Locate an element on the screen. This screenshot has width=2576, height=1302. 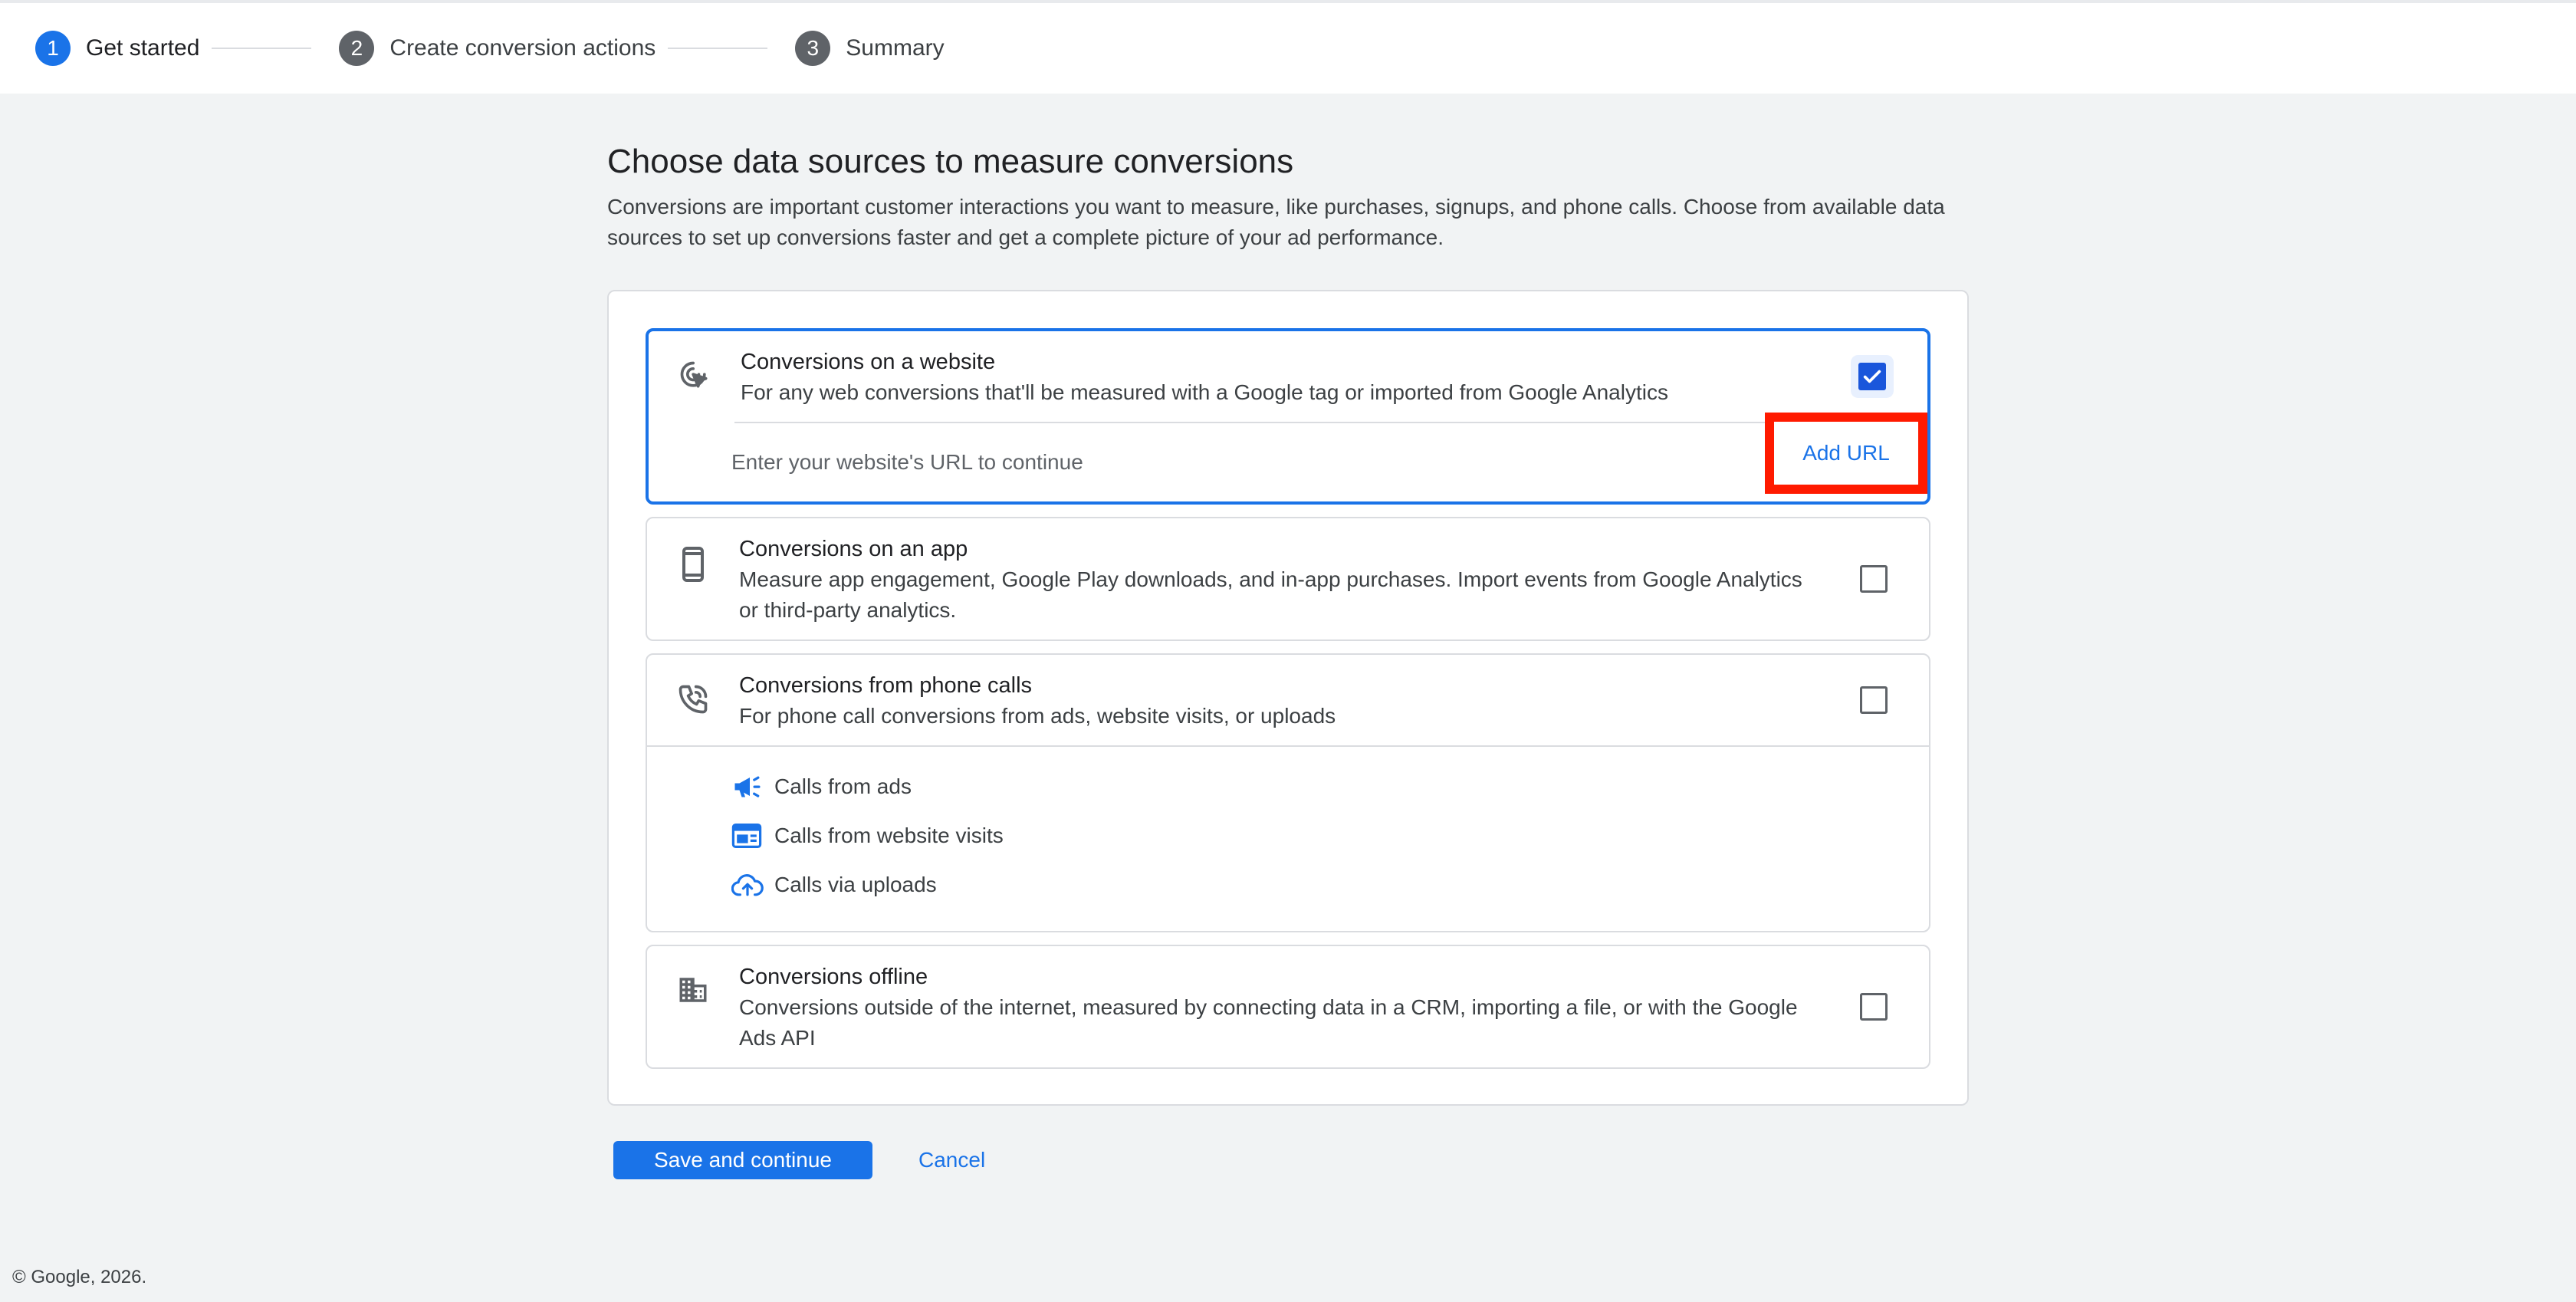
list-item: Calls from website visits is located at coordinates (1330, 835).